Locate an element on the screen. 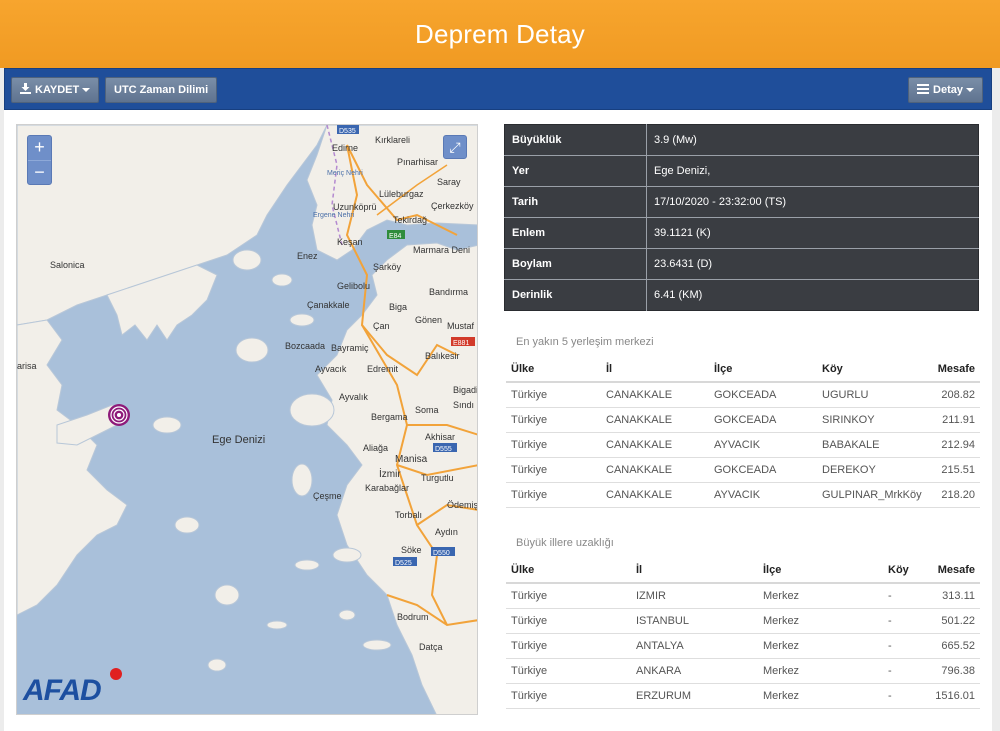 The image size is (1000, 731). detail-key: Tarih is located at coordinates (575, 202).